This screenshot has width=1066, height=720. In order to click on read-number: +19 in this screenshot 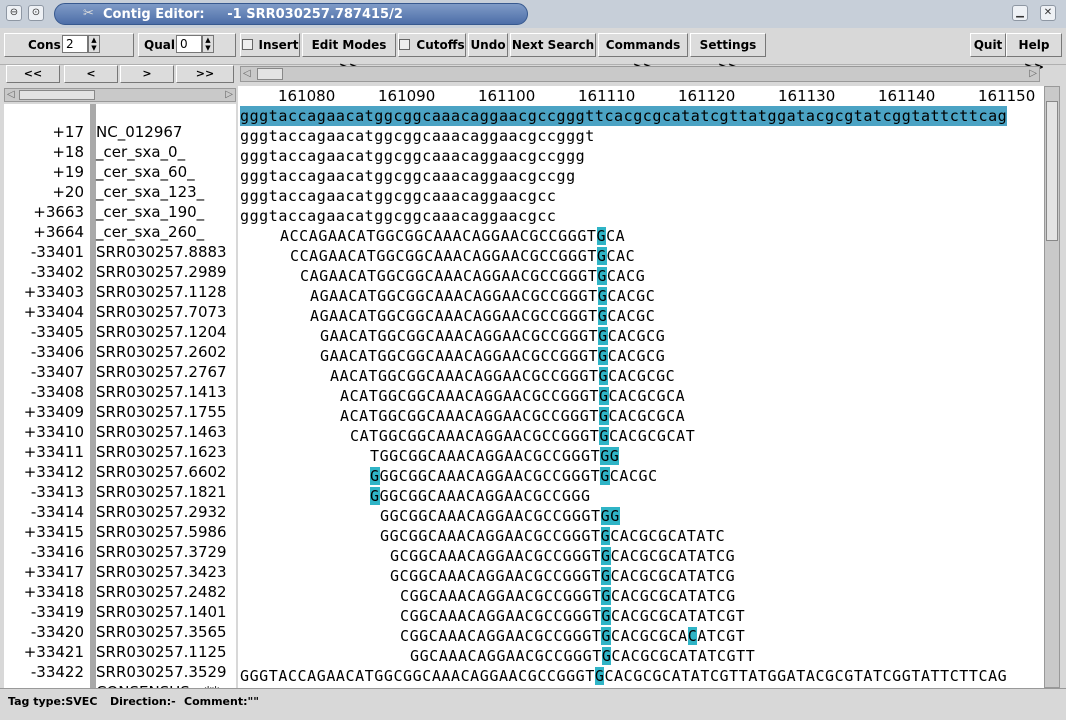, I will do `click(44, 172)`.